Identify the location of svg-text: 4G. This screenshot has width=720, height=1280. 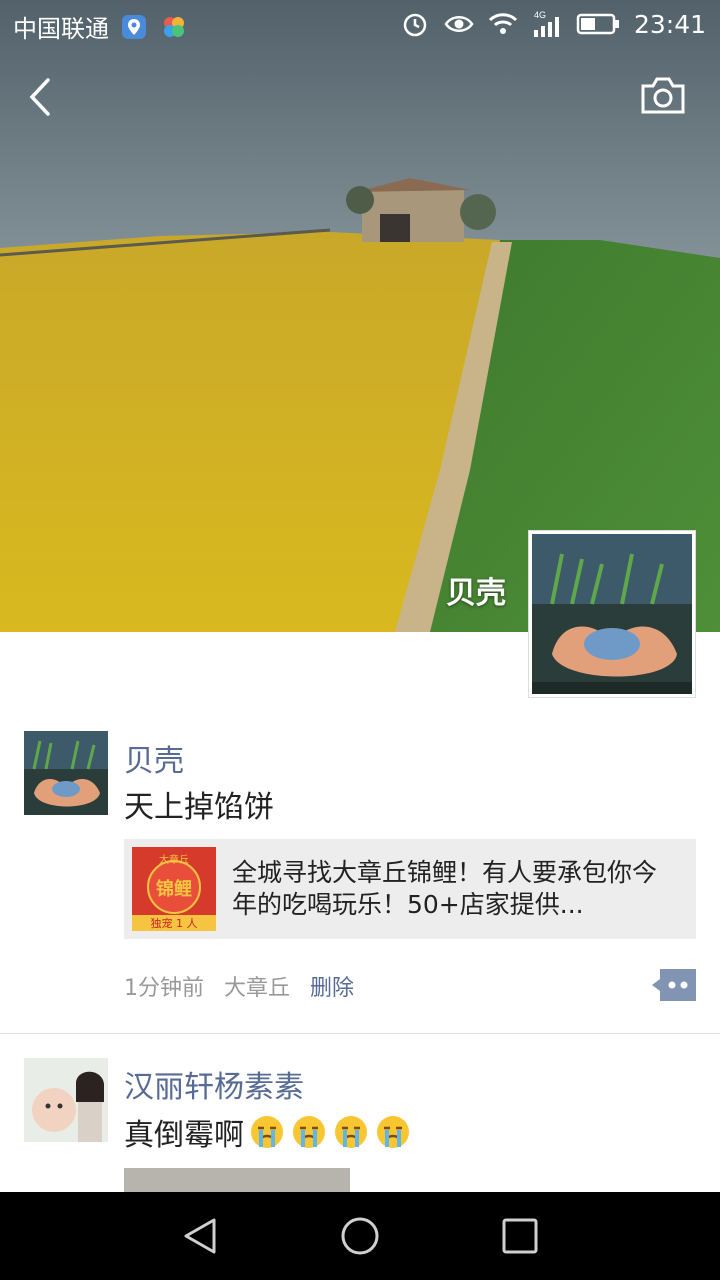
(540, 15).